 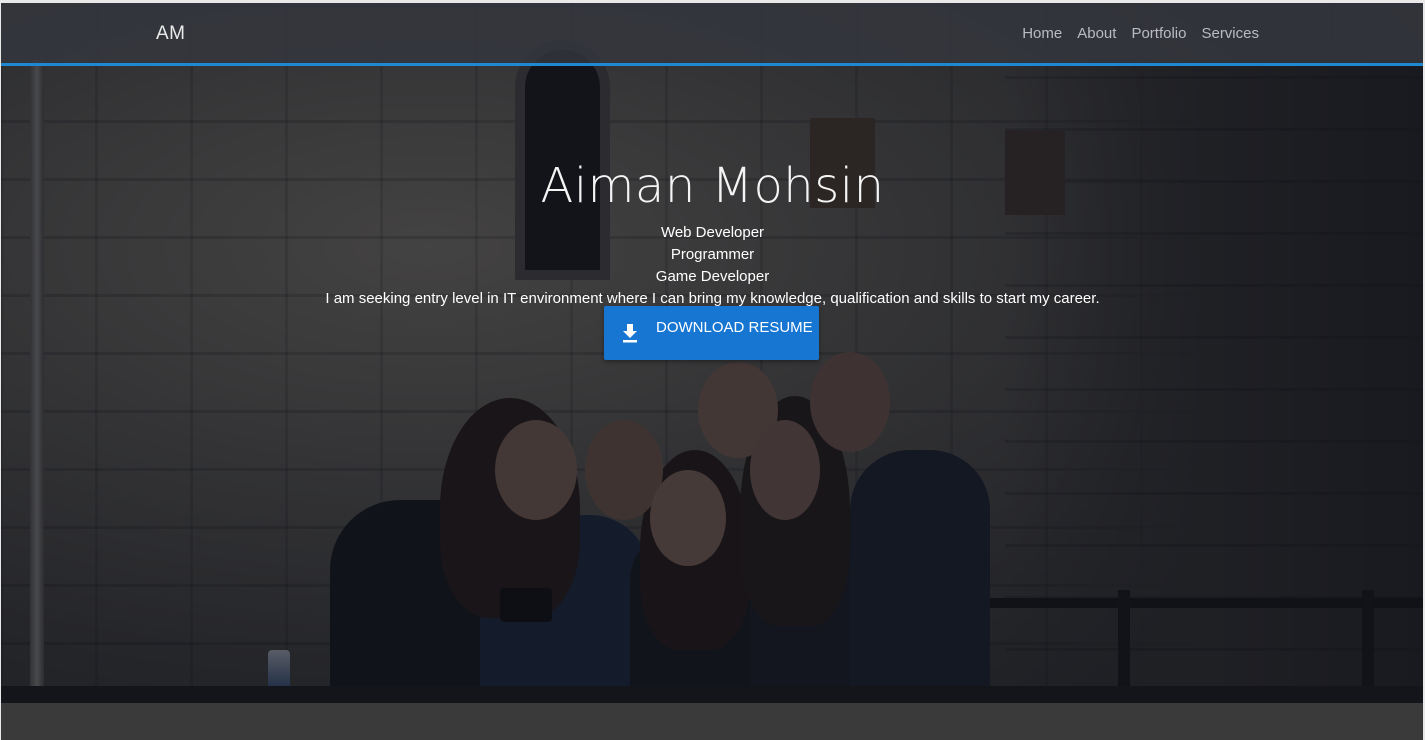 I want to click on download-icon, so click(x=630, y=333).